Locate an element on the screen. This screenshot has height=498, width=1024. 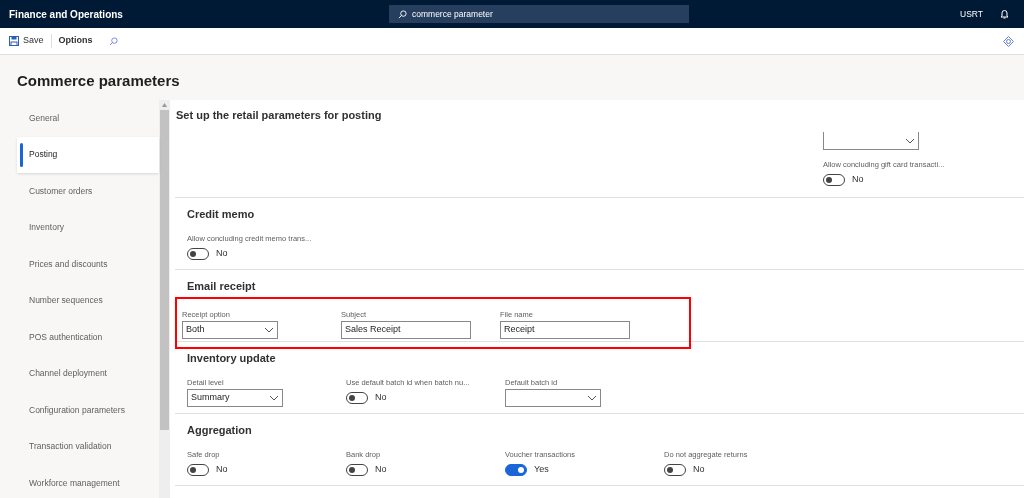
app-title: Finance and Operations is located at coordinates (66, 14).